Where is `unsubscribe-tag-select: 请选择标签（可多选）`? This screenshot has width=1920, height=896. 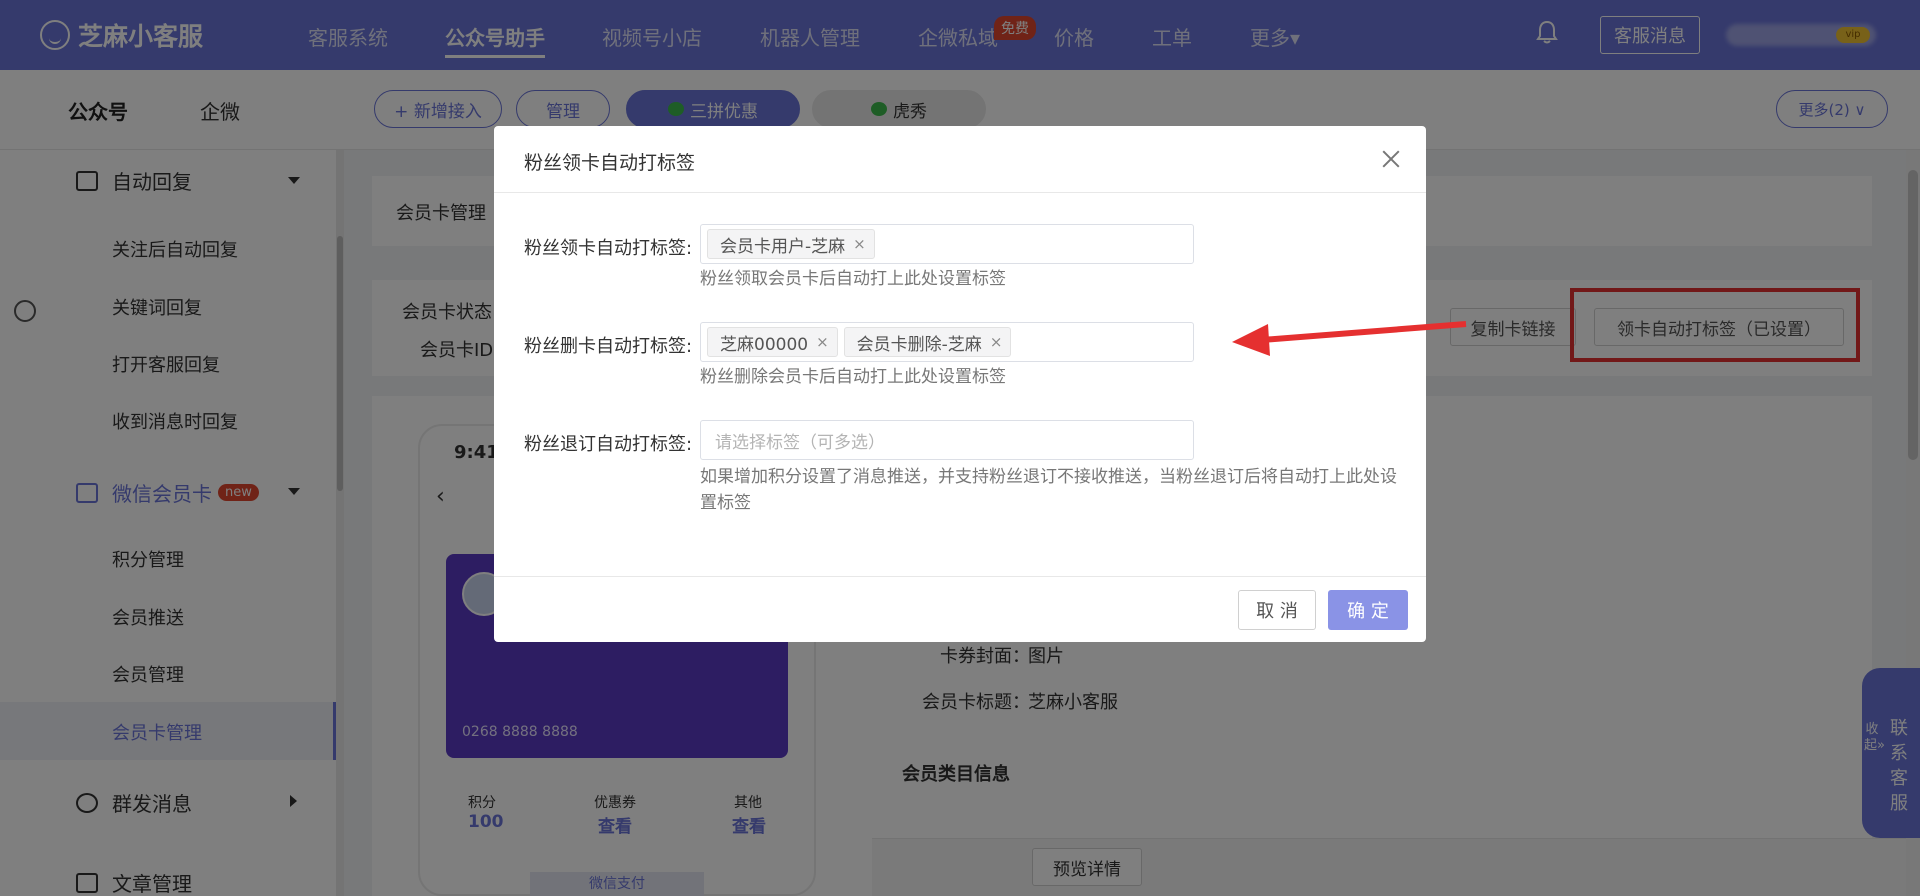 unsubscribe-tag-select: 请选择标签（可多选） is located at coordinates (947, 440).